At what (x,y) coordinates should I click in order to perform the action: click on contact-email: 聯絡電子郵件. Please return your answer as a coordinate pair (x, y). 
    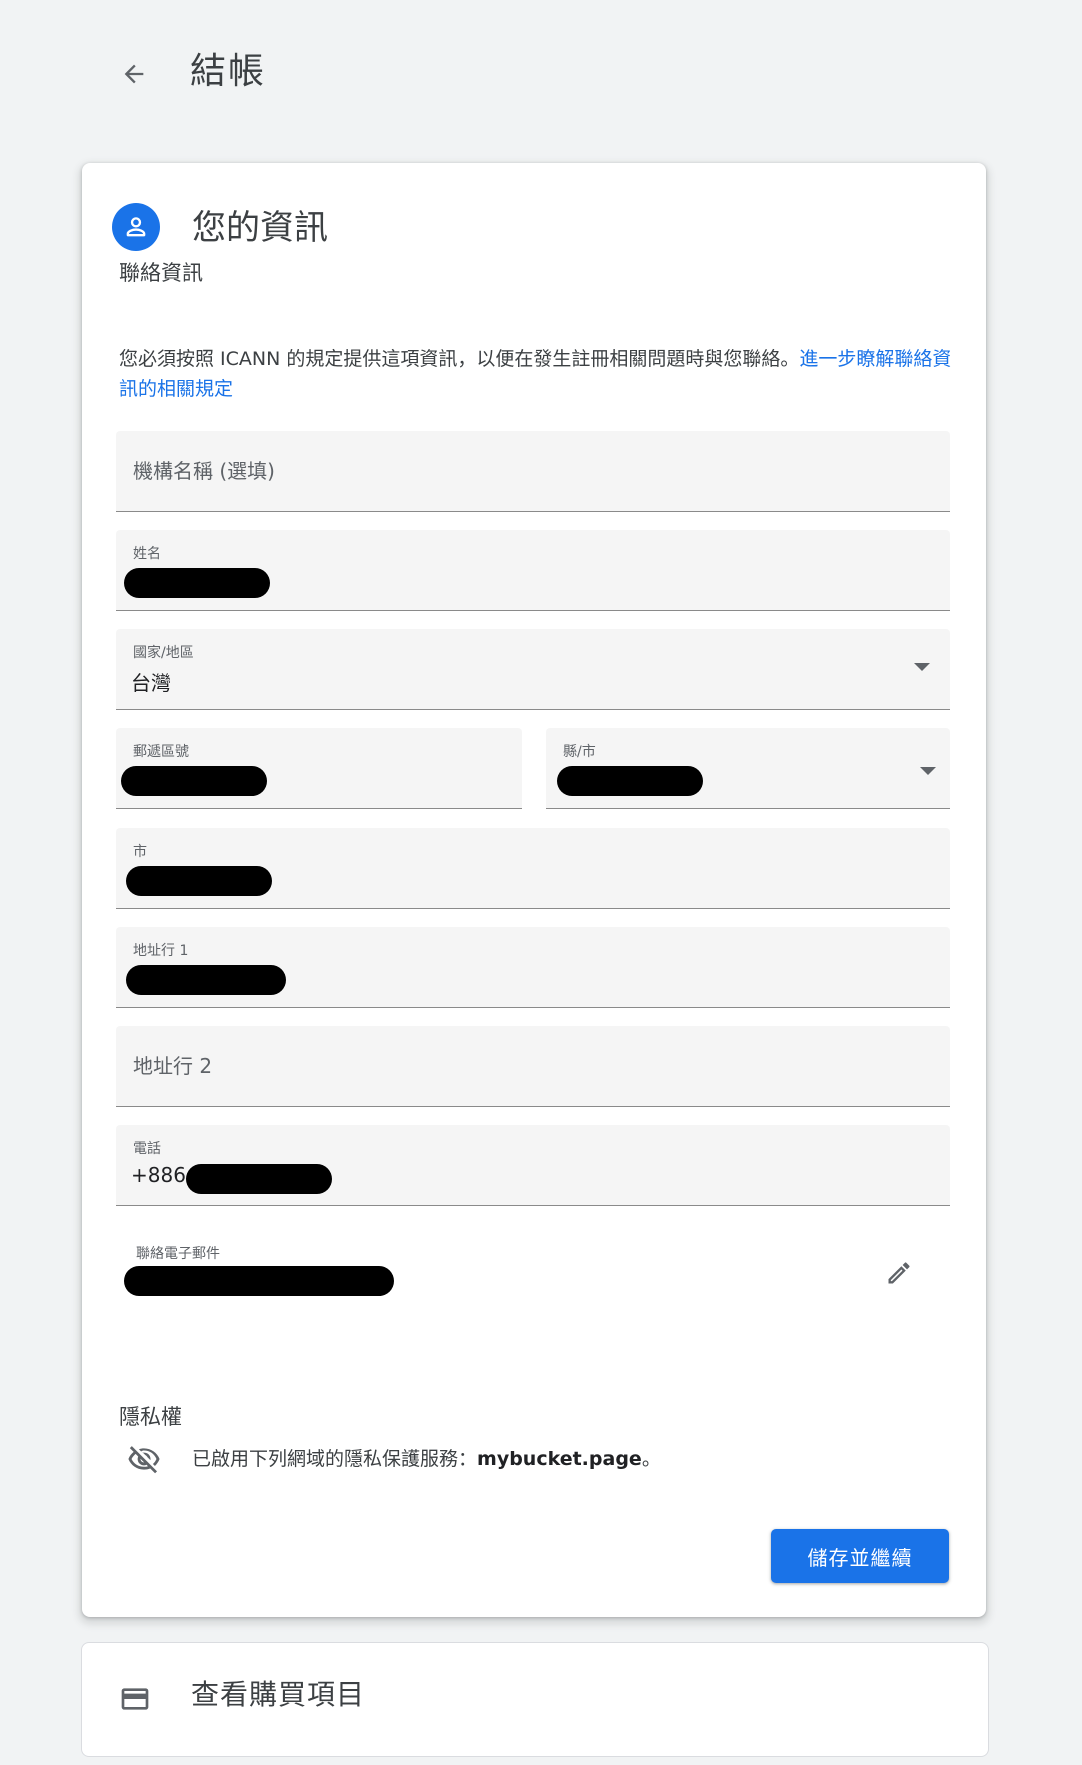
    Looking at the image, I should click on (534, 1283).